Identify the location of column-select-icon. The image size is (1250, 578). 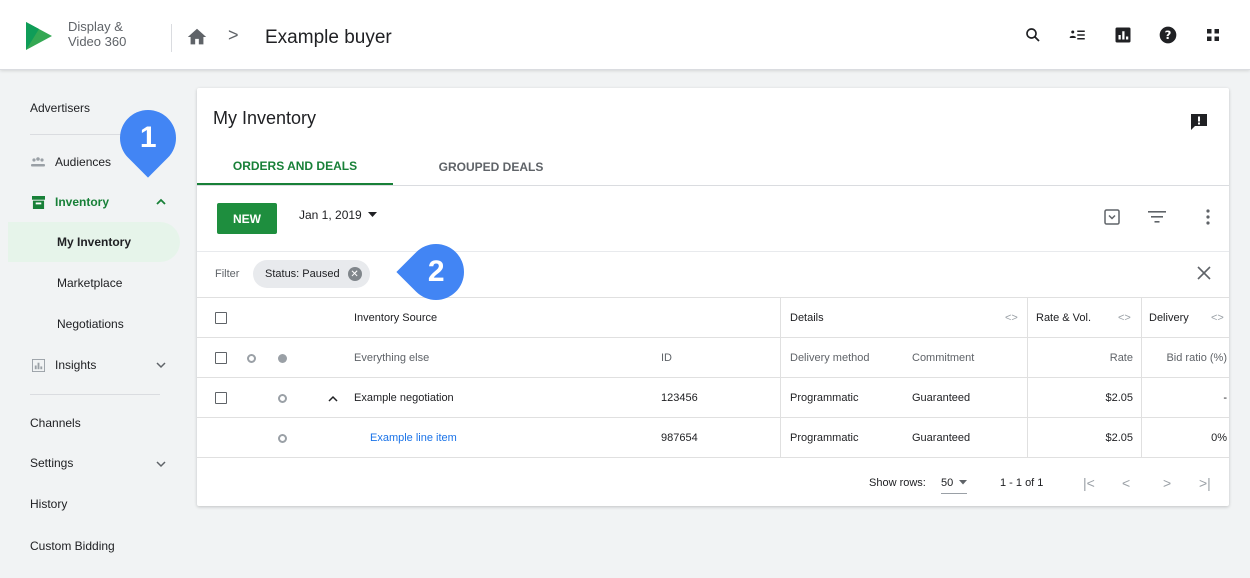
(1112, 217).